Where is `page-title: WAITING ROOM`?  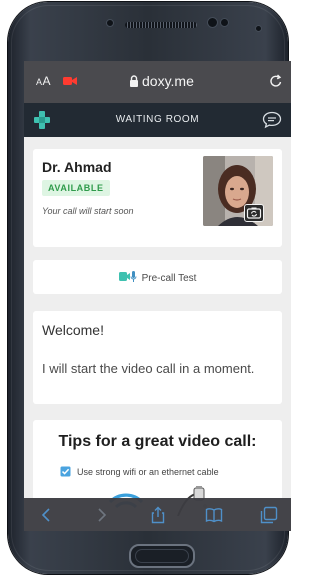
page-title: WAITING ROOM is located at coordinates (157, 119).